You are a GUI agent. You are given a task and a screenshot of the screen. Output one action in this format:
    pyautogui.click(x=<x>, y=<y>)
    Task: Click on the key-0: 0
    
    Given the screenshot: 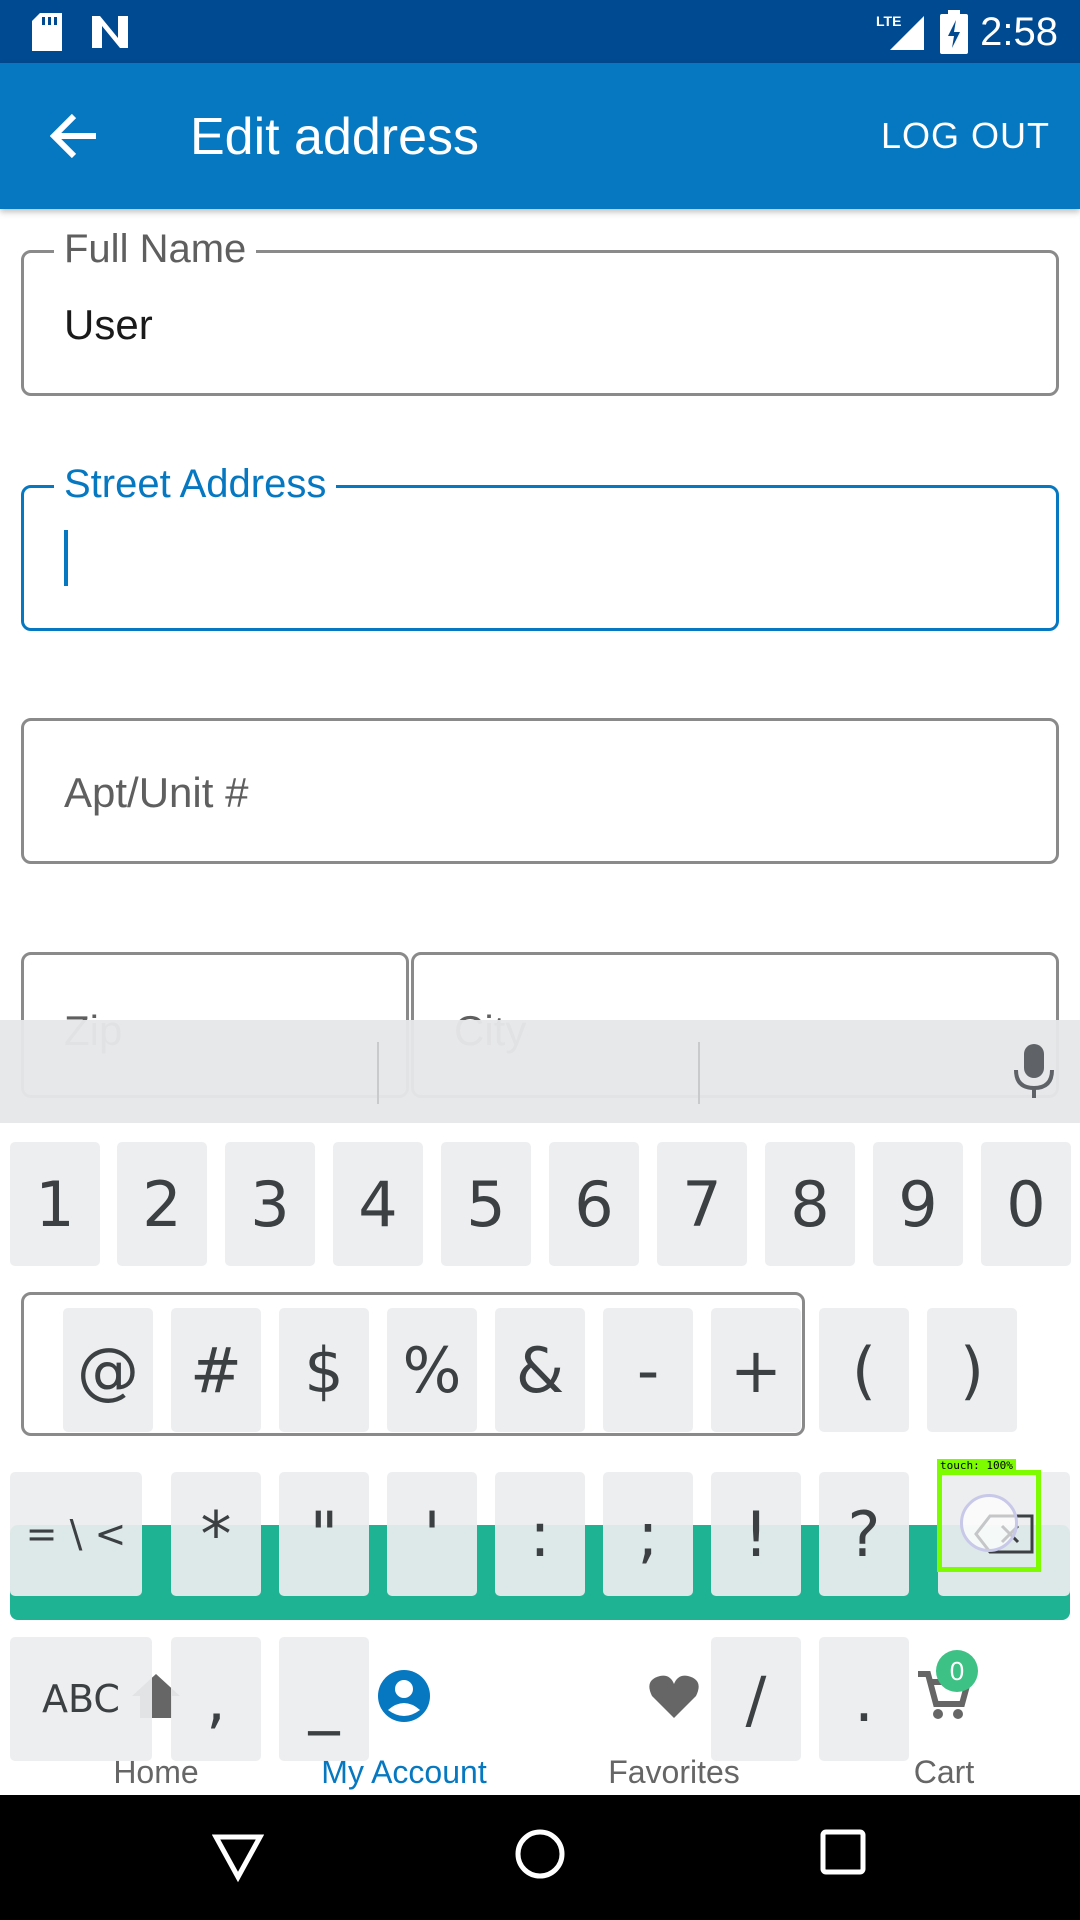 What is the action you would take?
    pyautogui.click(x=1026, y=1204)
    